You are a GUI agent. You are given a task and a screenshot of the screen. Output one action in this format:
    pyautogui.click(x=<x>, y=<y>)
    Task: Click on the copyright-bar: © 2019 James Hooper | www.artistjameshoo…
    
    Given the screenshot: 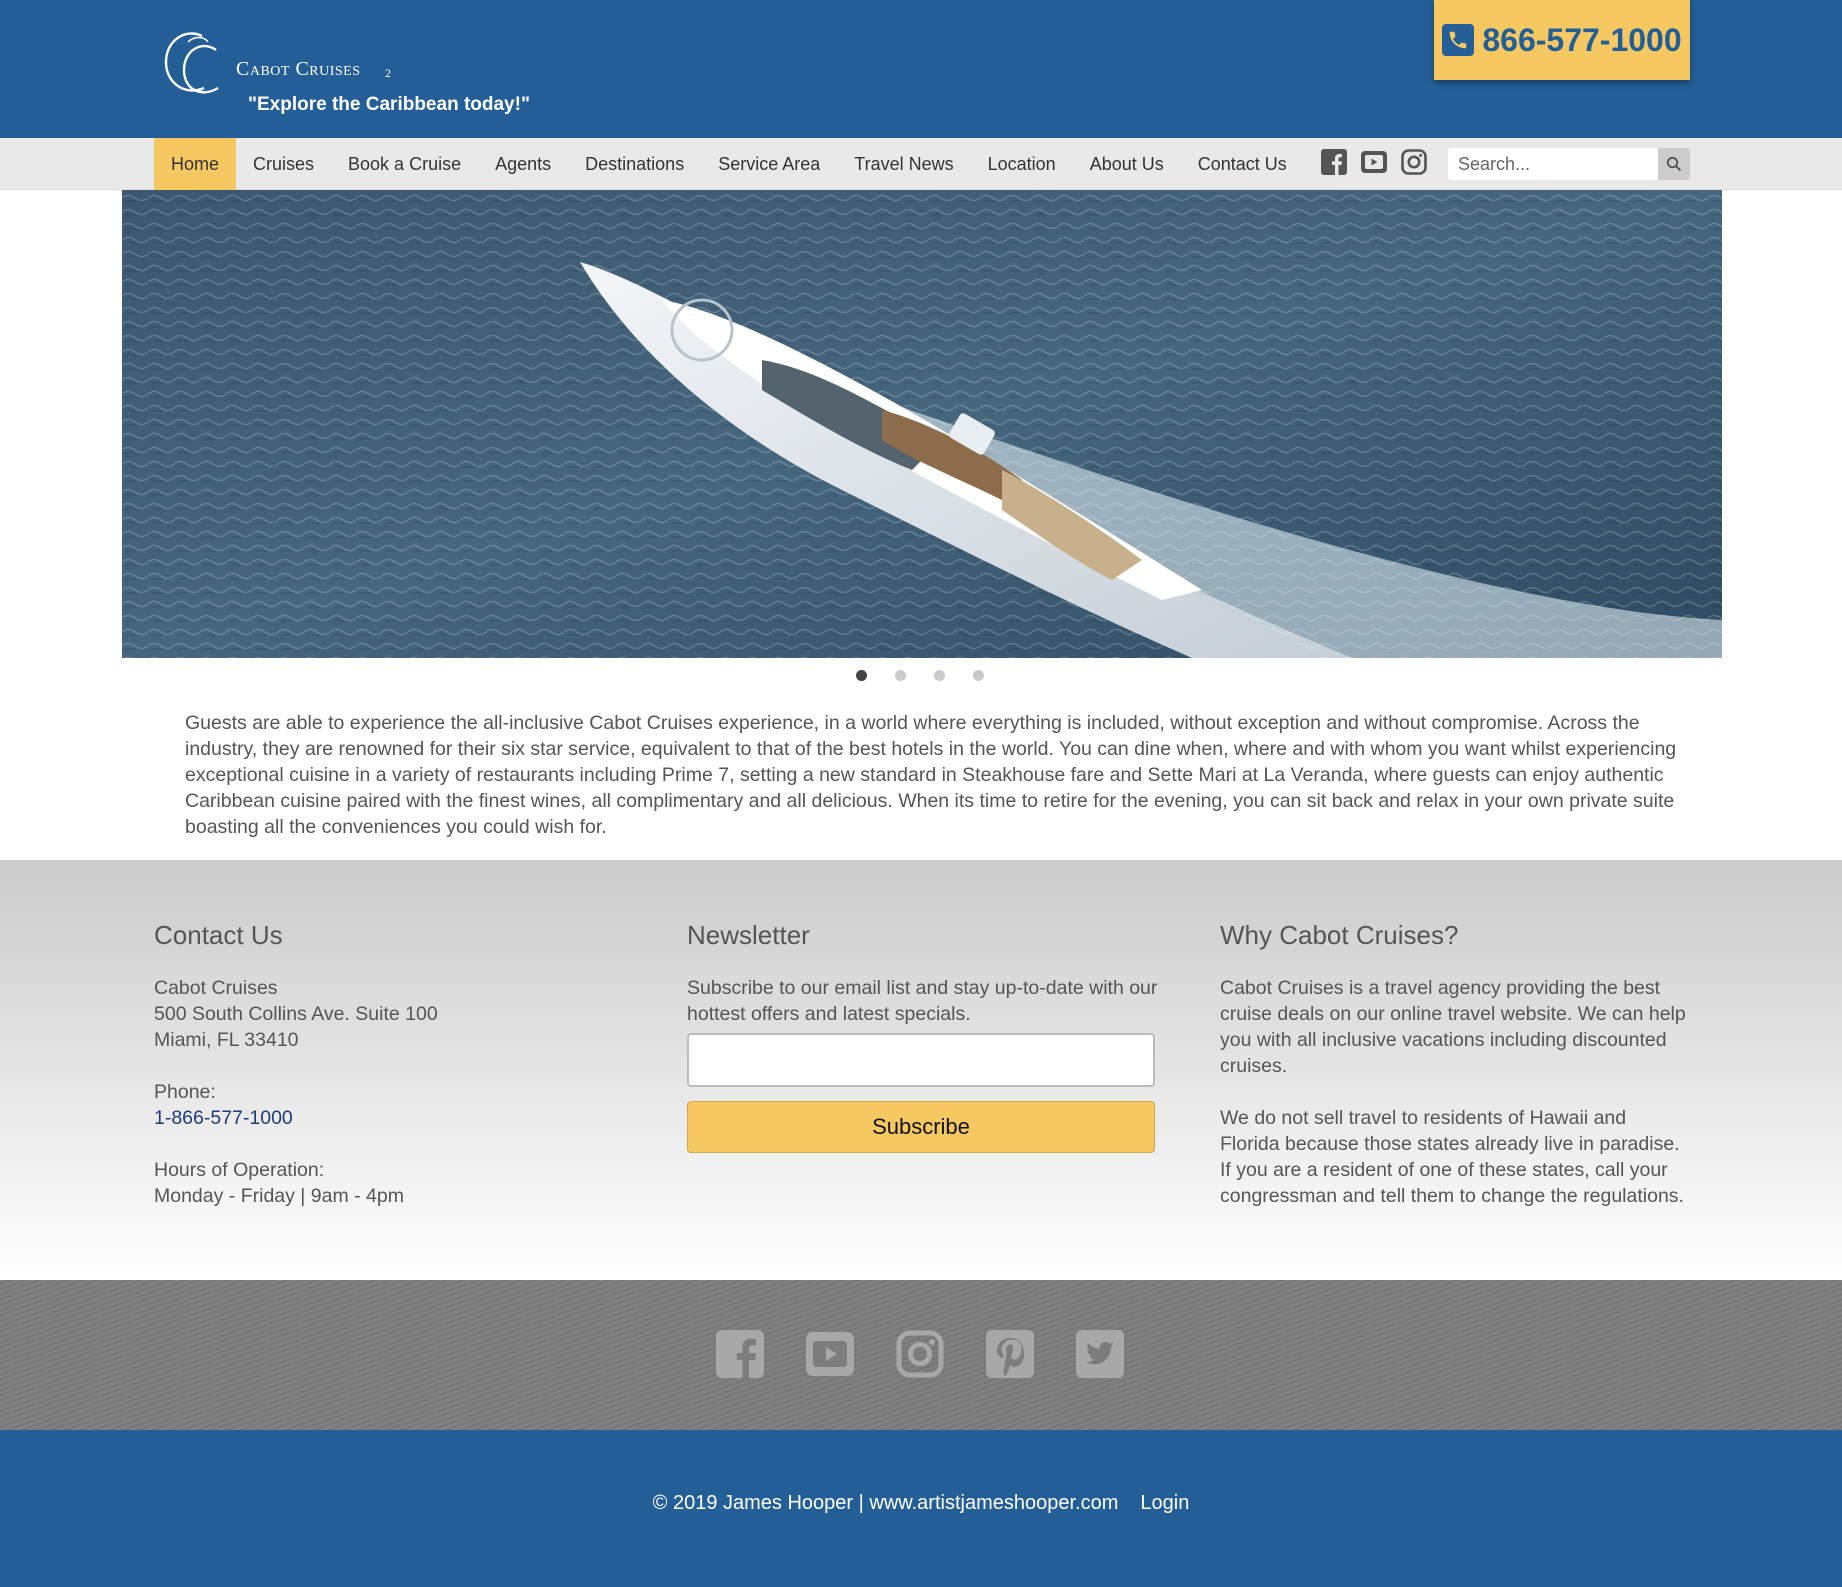 What is the action you would take?
    pyautogui.click(x=921, y=1508)
    